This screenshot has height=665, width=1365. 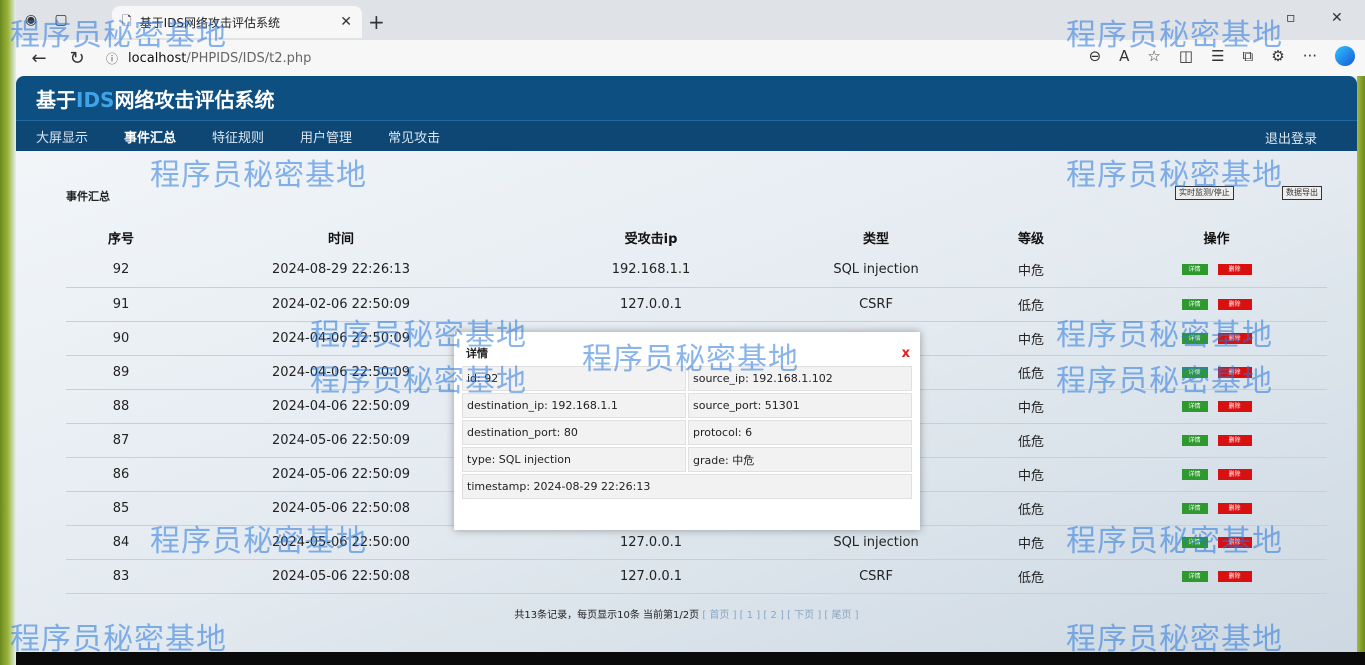 What do you see at coordinates (346, 22) in the screenshot?
I see `tab-close-icon: ✕` at bounding box center [346, 22].